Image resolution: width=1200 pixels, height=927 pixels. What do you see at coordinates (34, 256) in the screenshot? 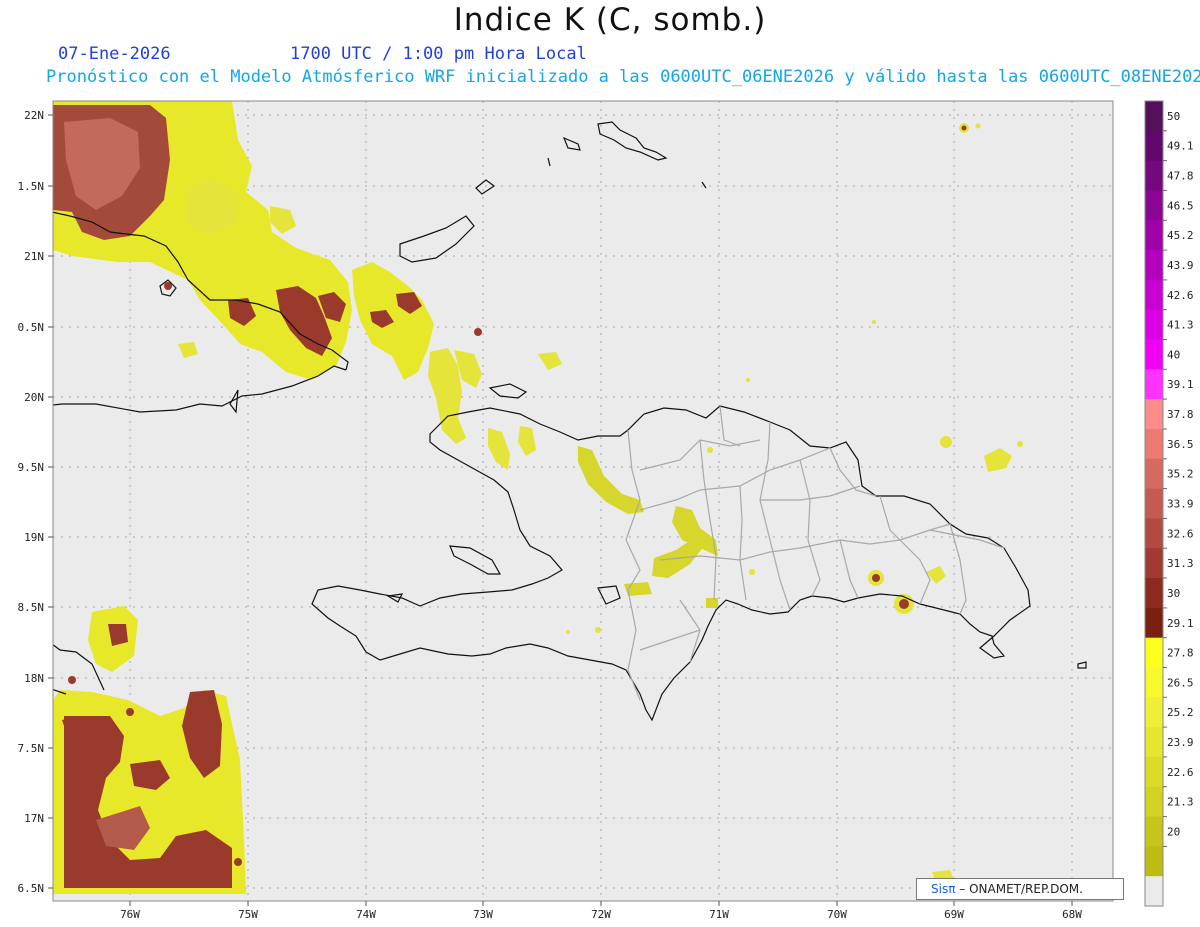
I see `lat-label: 21N` at bounding box center [34, 256].